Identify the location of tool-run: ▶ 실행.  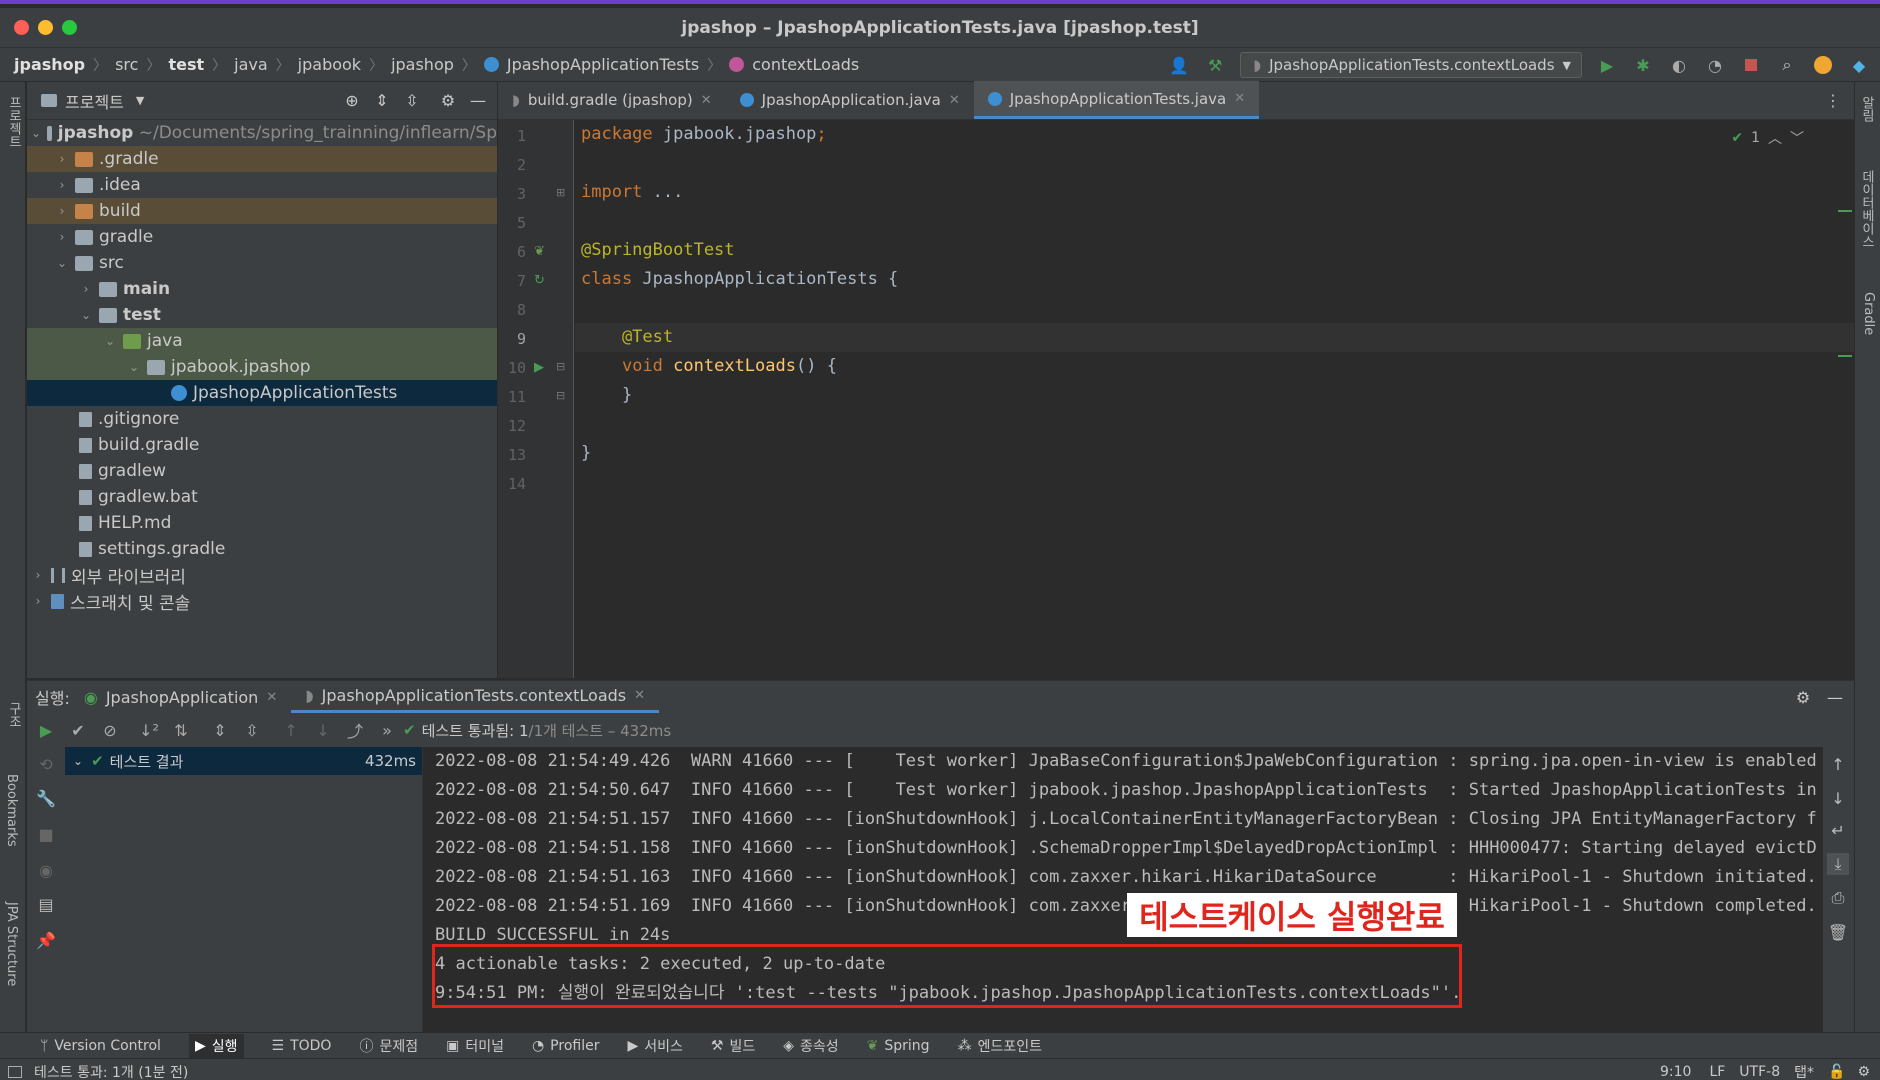
(216, 1045).